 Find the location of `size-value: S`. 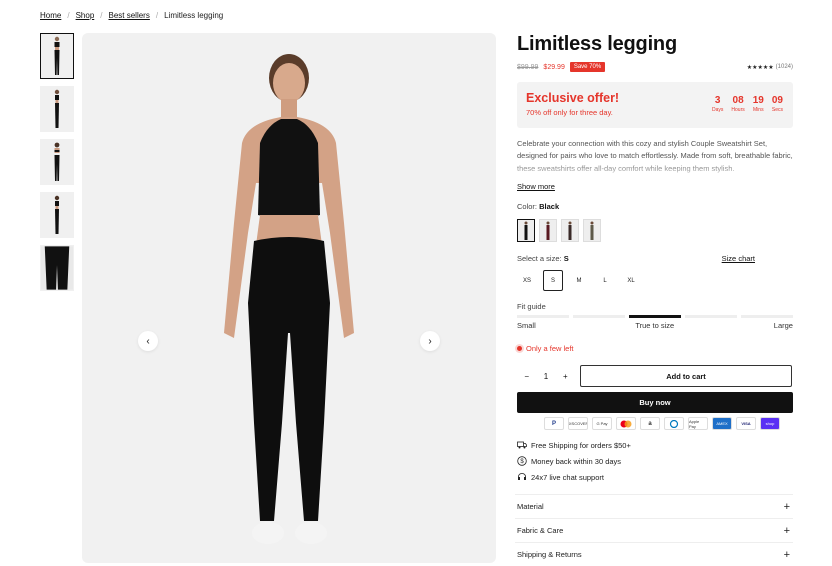

size-value: S is located at coordinates (566, 258).